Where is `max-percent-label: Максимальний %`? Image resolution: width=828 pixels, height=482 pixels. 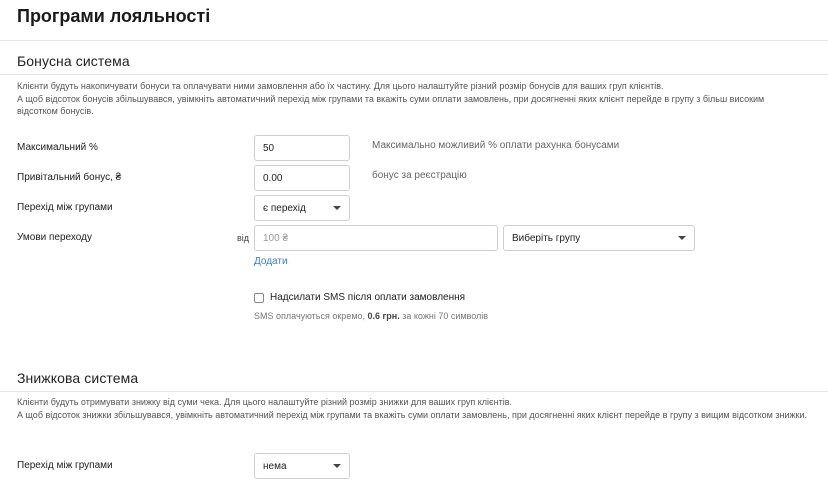
max-percent-label: Максимальний % is located at coordinates (57, 147).